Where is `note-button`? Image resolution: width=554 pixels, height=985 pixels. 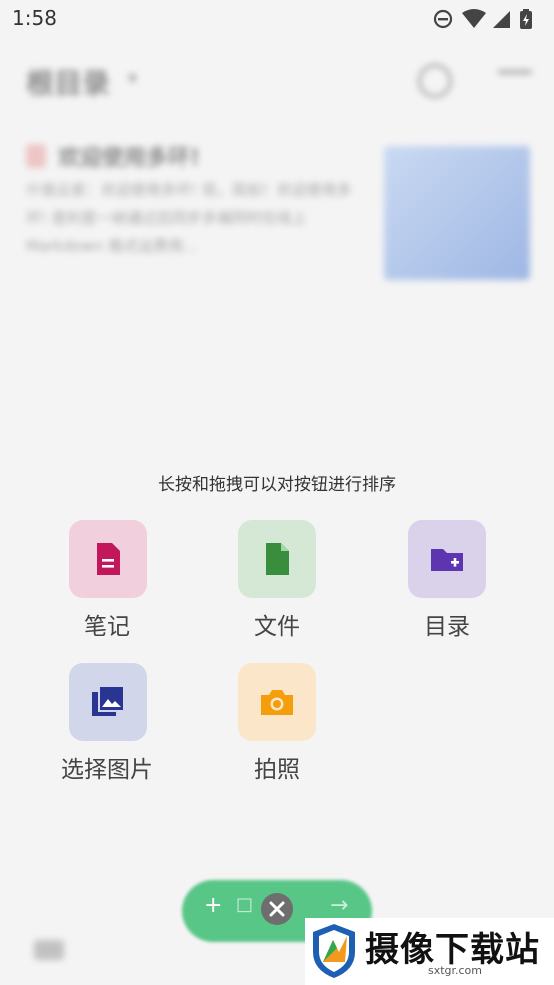
note-button is located at coordinates (108, 559).